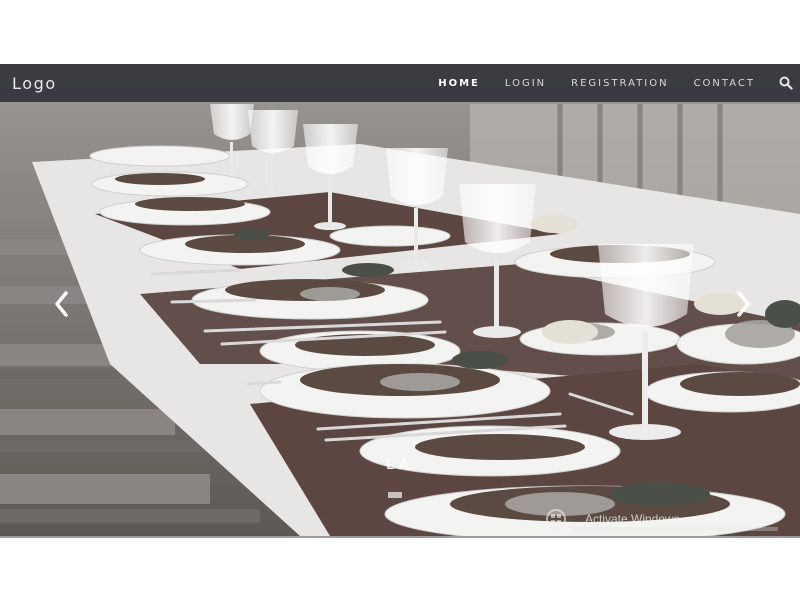  What do you see at coordinates (62, 304) in the screenshot?
I see `chevron-left-icon` at bounding box center [62, 304].